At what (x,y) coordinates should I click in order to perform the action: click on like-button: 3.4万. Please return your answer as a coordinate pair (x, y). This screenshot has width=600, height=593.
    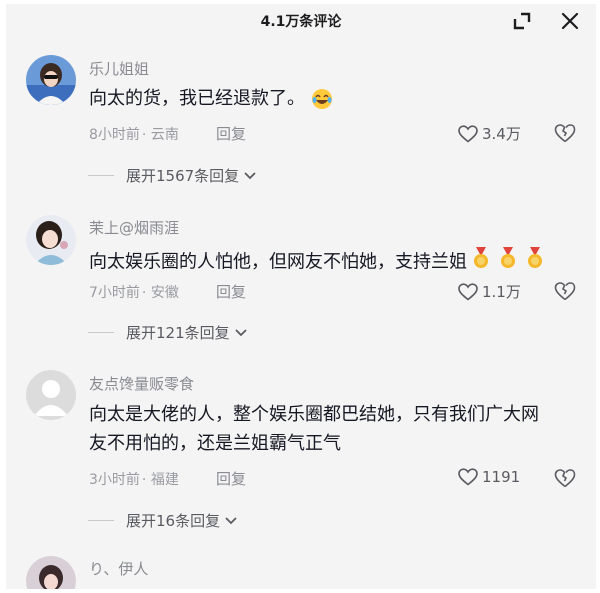
    Looking at the image, I should click on (489, 133).